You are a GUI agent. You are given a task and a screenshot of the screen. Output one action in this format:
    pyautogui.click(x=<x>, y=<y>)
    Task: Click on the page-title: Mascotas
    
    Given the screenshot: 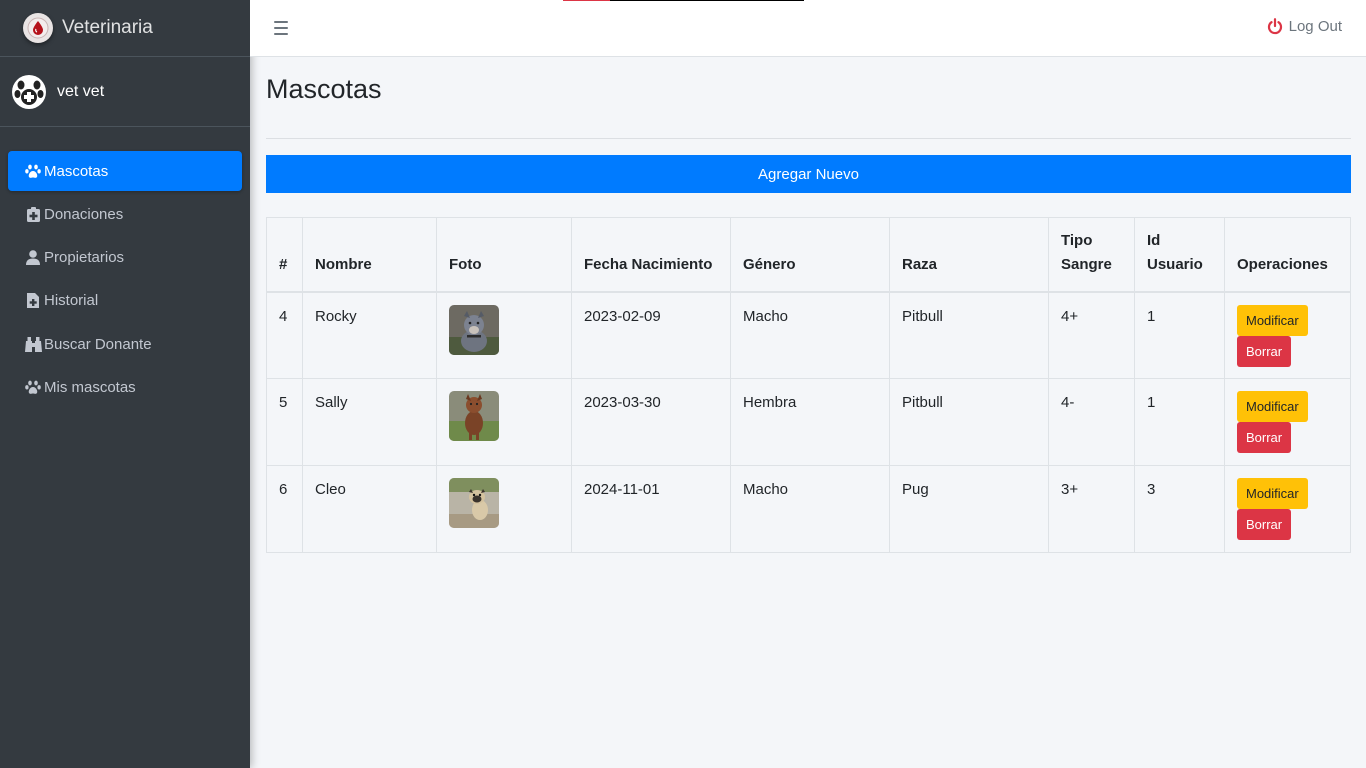 What is the action you would take?
    pyautogui.click(x=324, y=89)
    